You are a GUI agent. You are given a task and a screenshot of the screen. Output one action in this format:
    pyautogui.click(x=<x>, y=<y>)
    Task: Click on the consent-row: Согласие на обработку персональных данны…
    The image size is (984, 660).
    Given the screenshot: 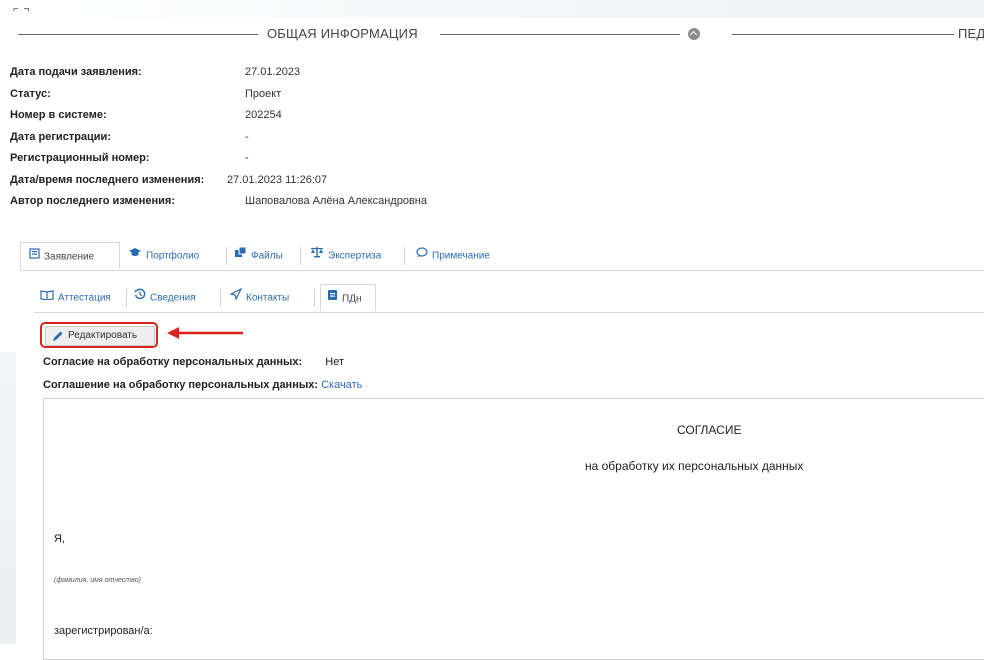 What is the action you would take?
    pyautogui.click(x=193, y=362)
    